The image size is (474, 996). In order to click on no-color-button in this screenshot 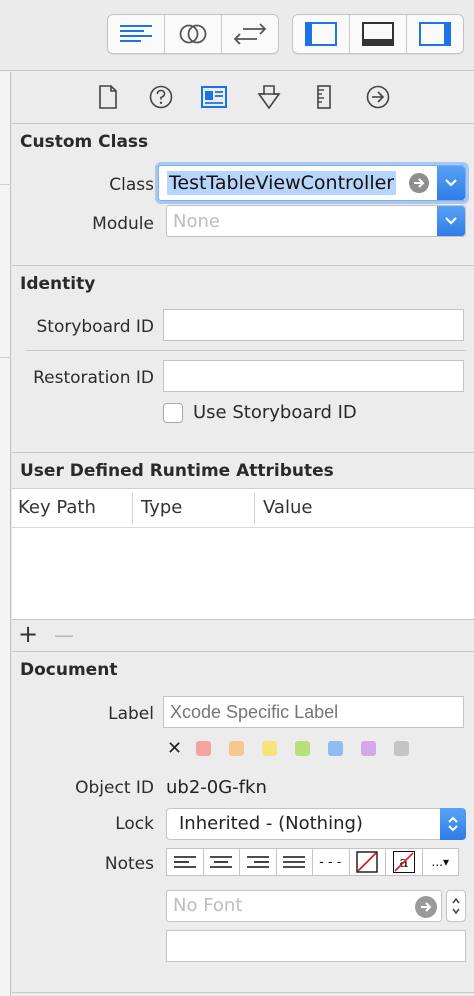, I will do `click(367, 862)`.